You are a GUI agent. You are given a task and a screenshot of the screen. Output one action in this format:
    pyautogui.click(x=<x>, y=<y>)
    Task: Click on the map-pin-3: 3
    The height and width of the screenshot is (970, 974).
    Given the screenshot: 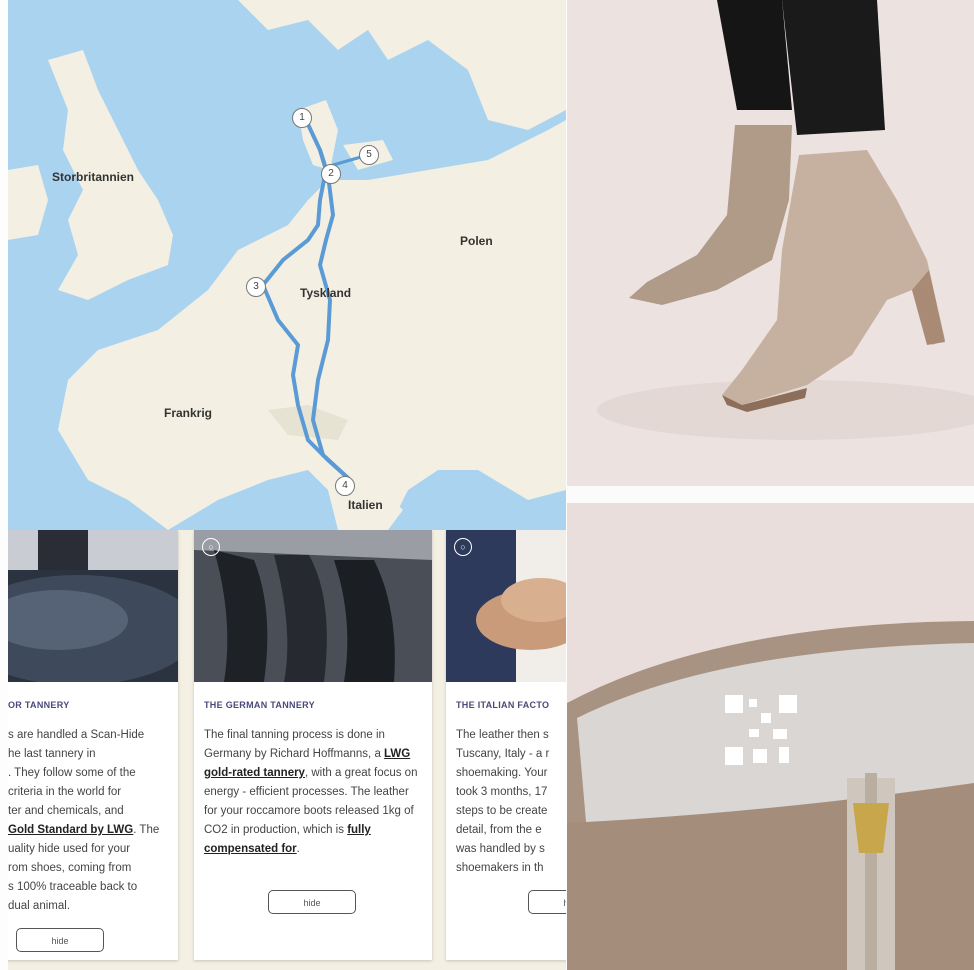 What is the action you would take?
    pyautogui.click(x=256, y=287)
    